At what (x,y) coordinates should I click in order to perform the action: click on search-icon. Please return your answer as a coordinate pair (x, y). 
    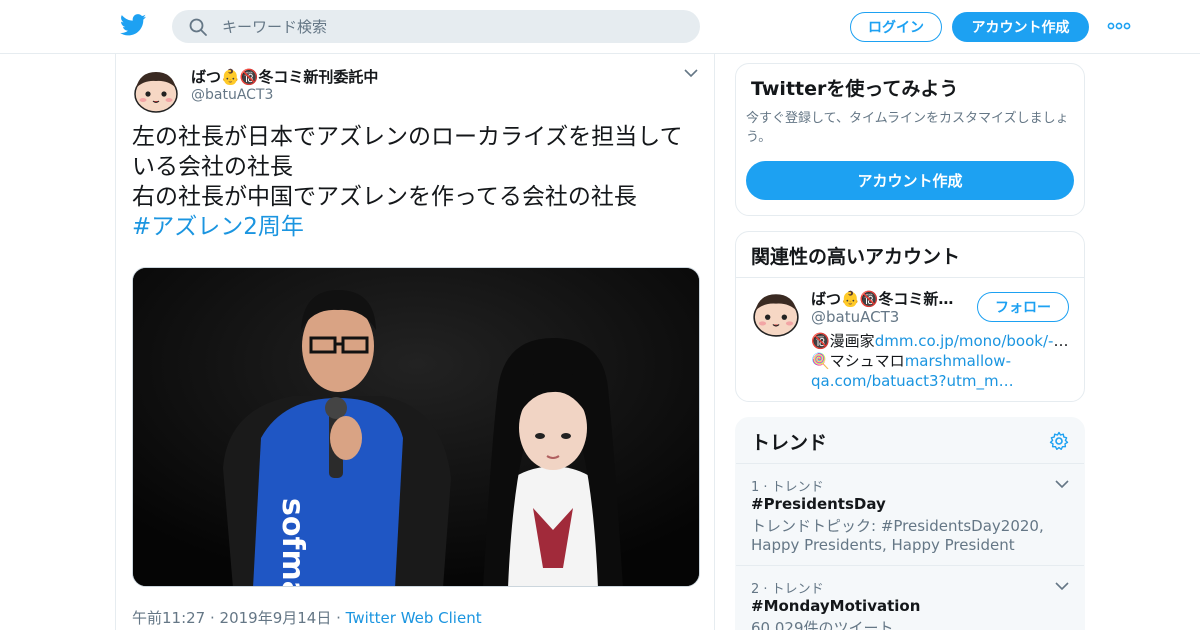
    Looking at the image, I should click on (198, 27).